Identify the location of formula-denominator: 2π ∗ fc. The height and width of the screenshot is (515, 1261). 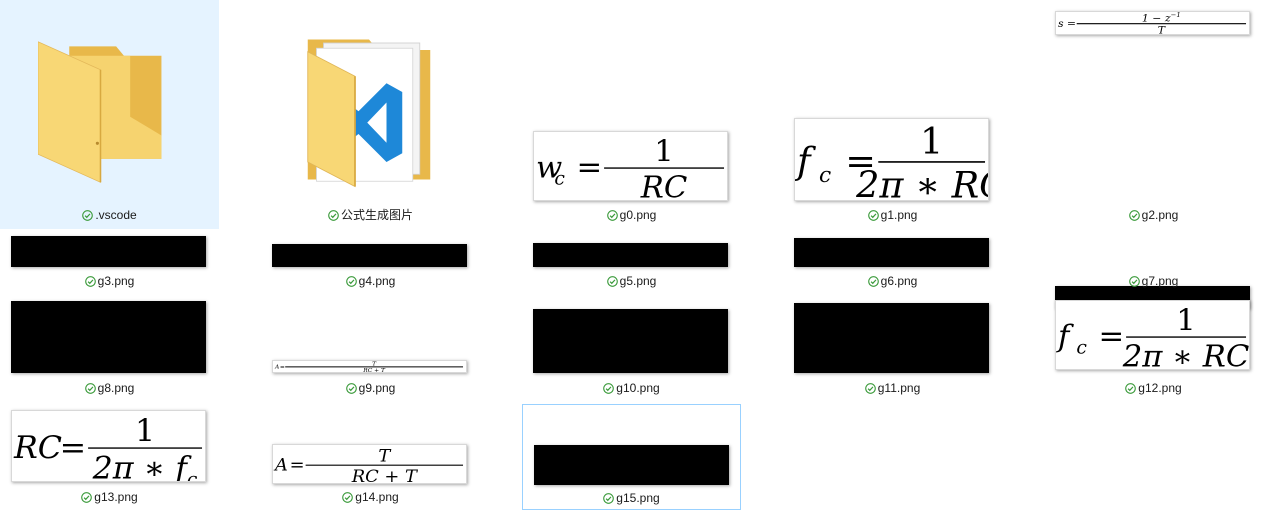
(145, 466).